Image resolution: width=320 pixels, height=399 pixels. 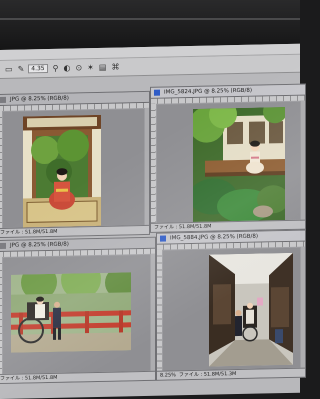 I want to click on photo-rickshaw-street, so click(x=251, y=309).